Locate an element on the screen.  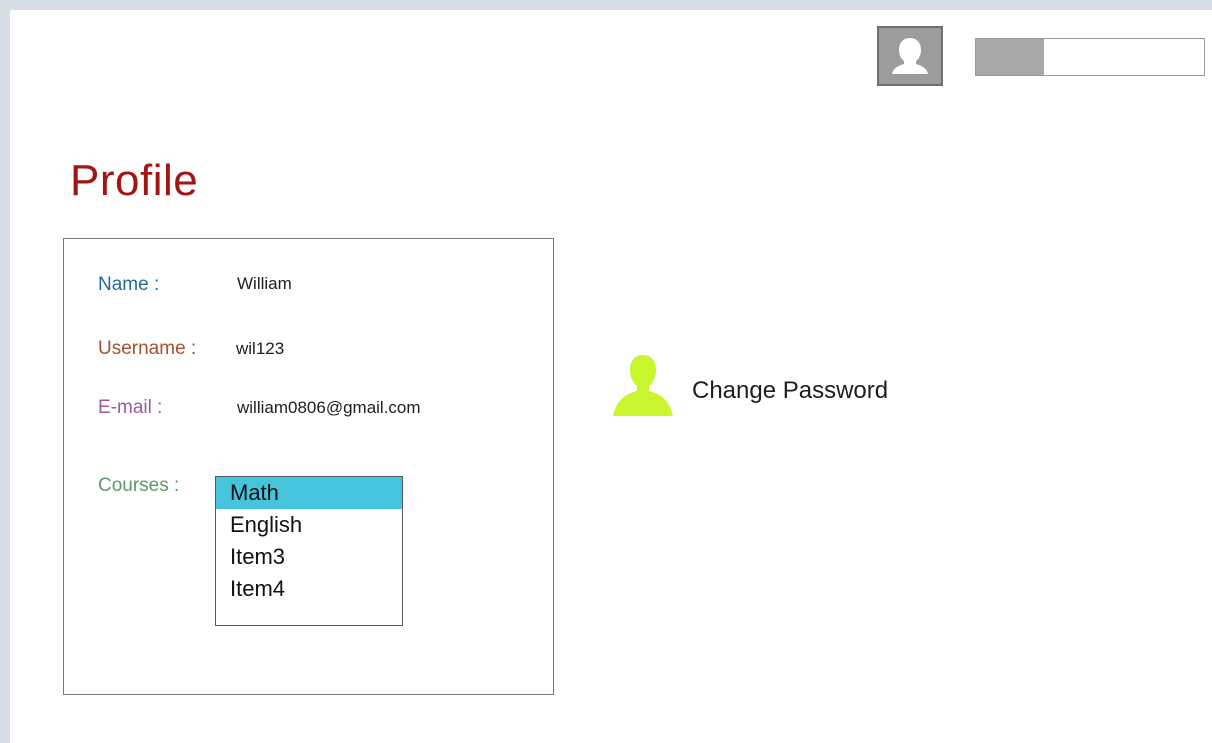
avatar is located at coordinates (910, 56).